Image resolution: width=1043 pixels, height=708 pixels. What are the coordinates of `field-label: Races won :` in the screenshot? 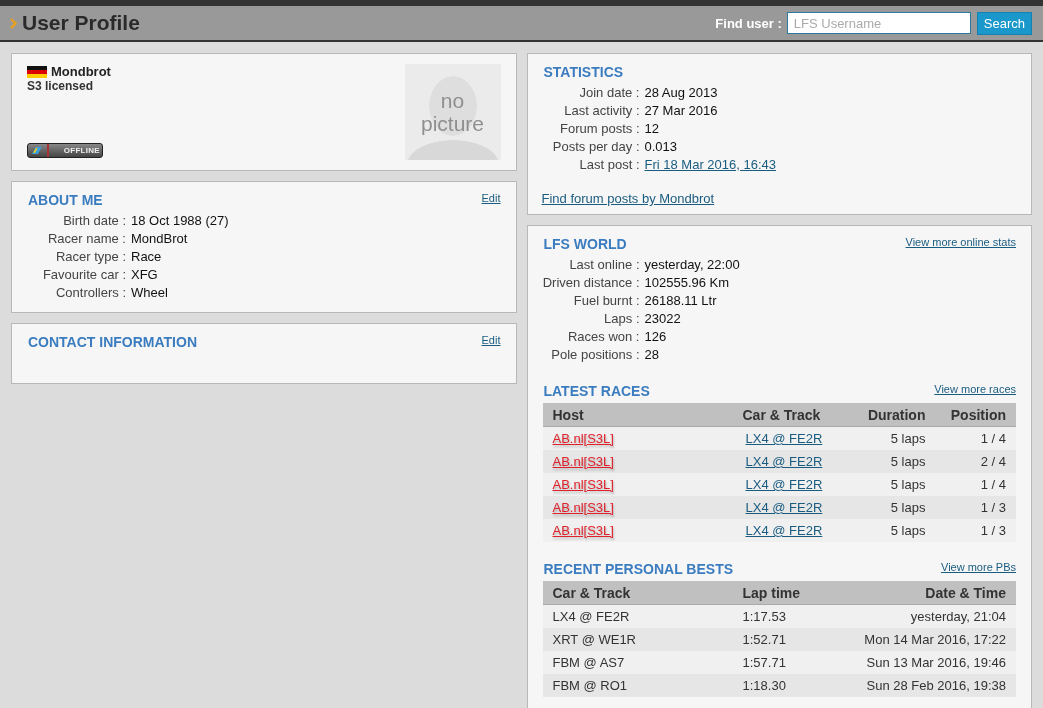 It's located at (603, 337).